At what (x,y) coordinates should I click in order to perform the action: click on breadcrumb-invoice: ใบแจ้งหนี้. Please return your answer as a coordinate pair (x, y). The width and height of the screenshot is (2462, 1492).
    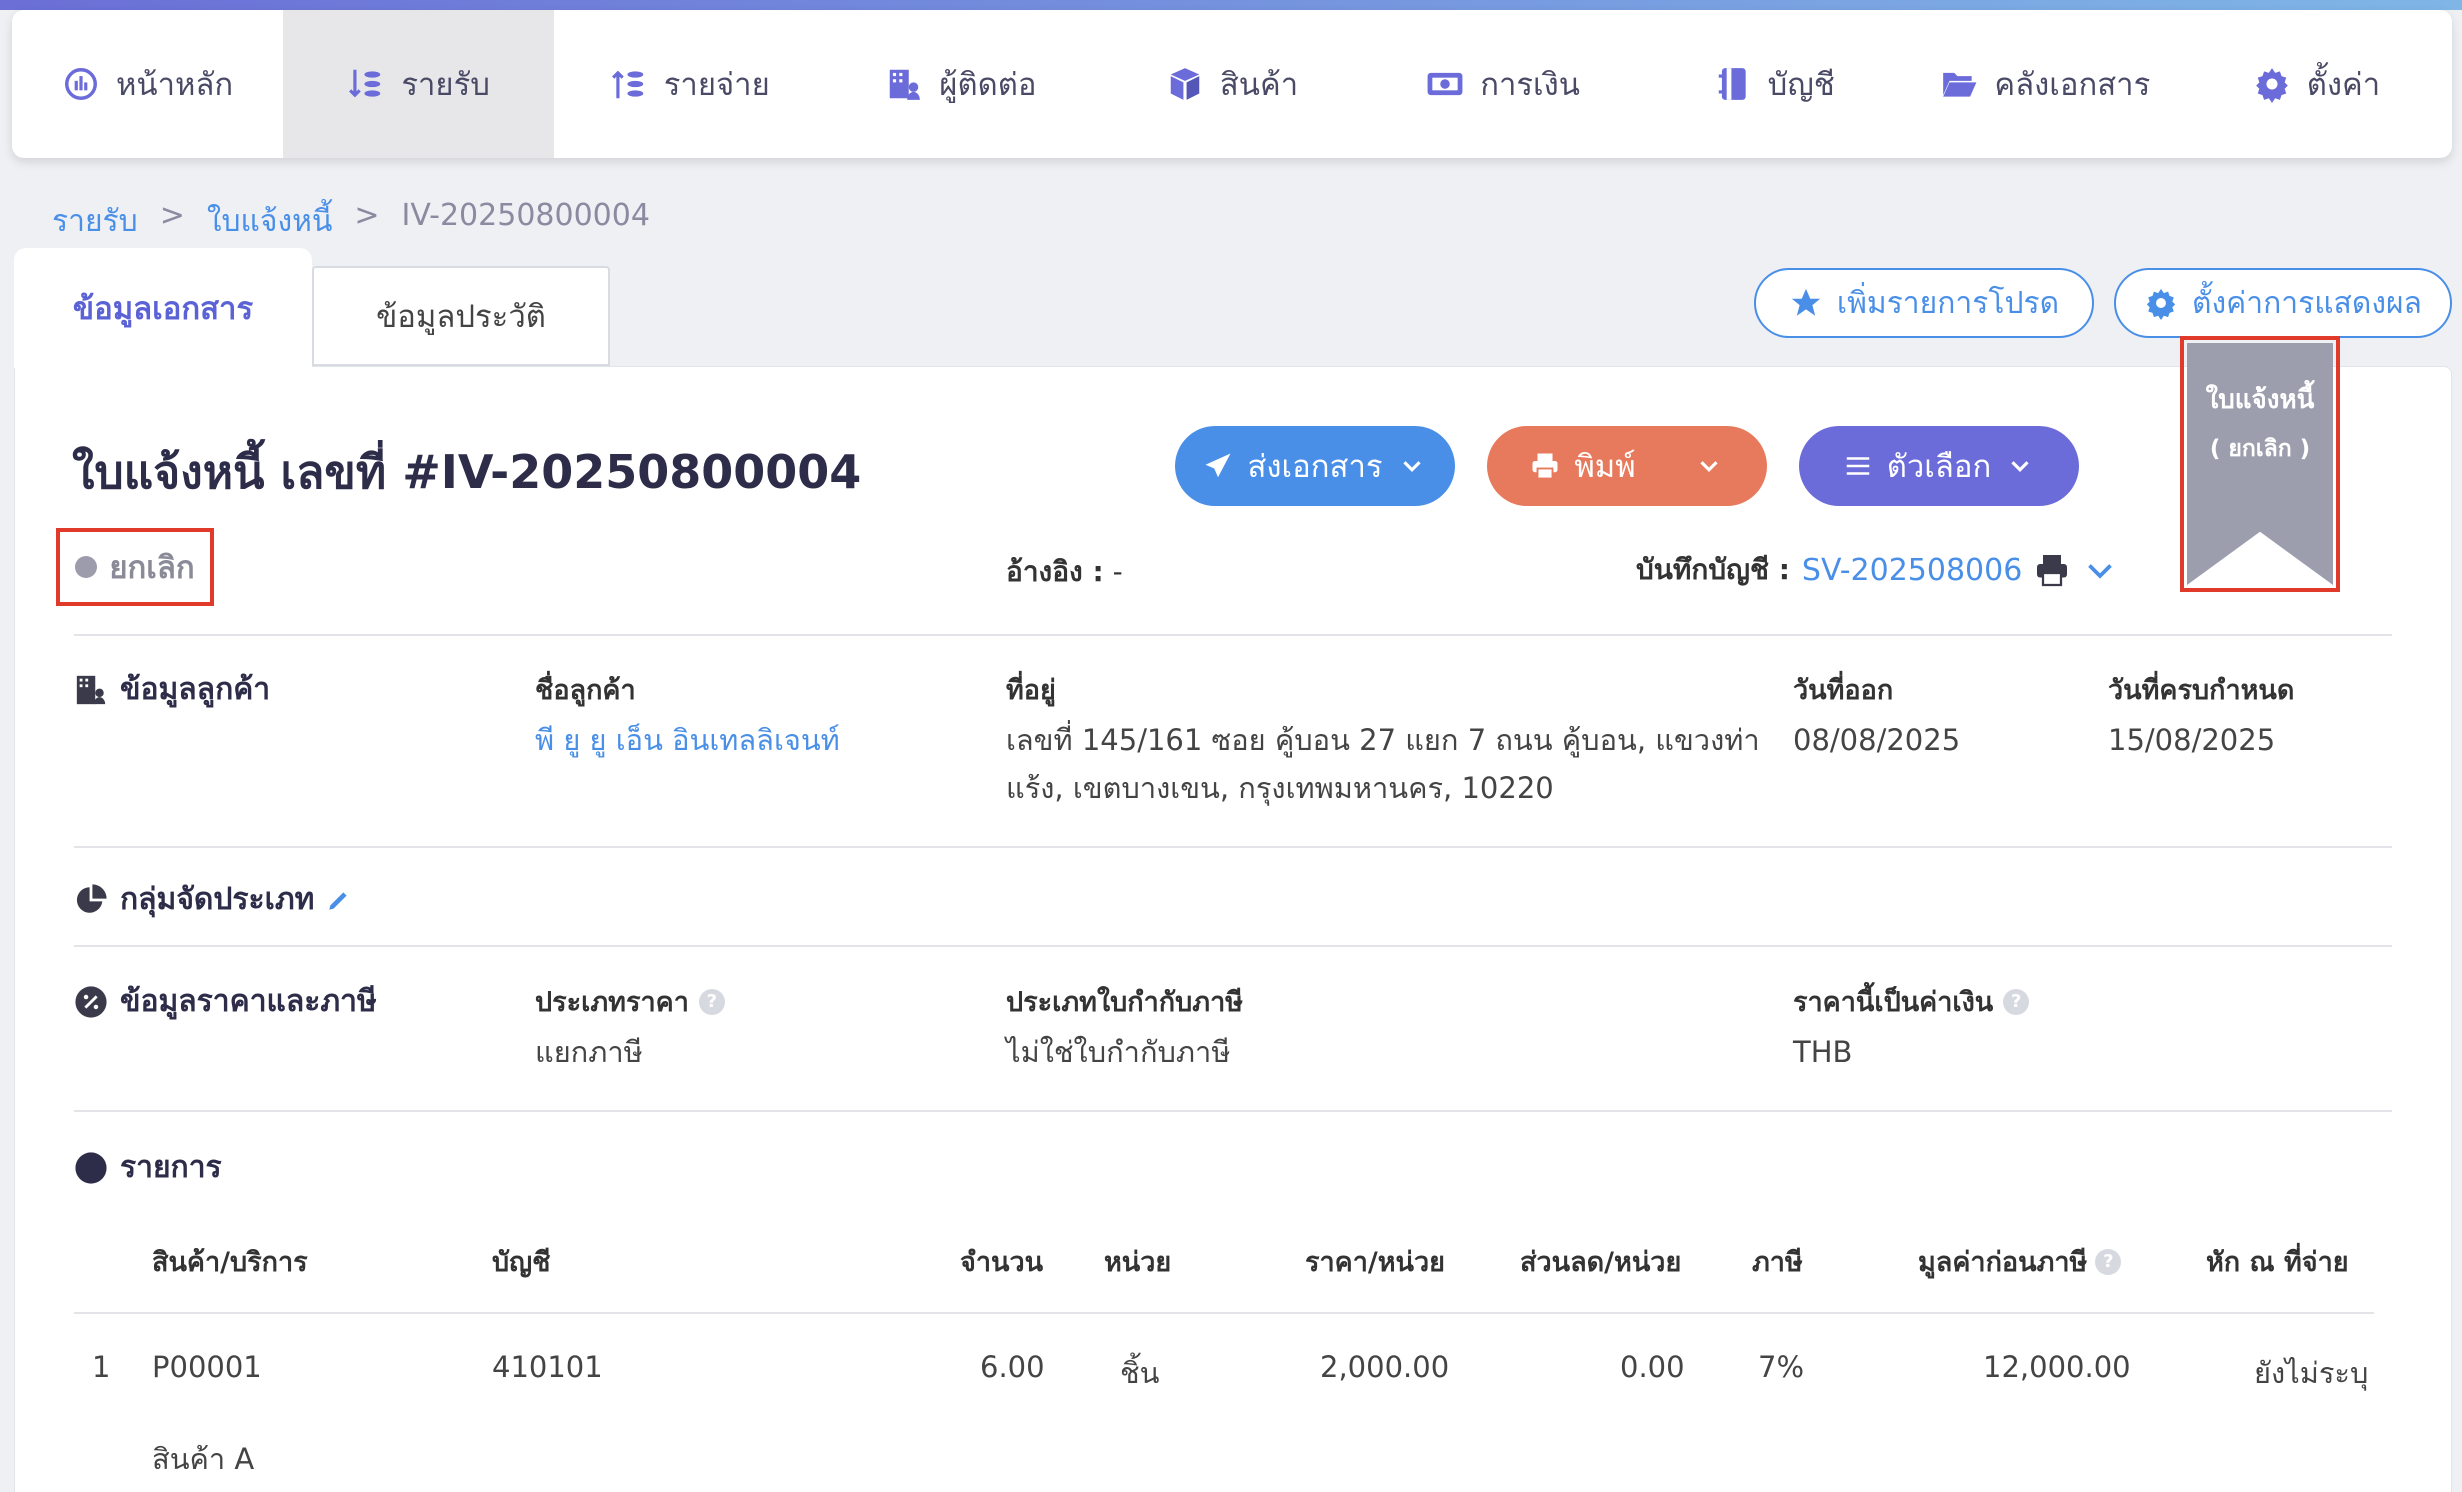
    Looking at the image, I should click on (270, 221).